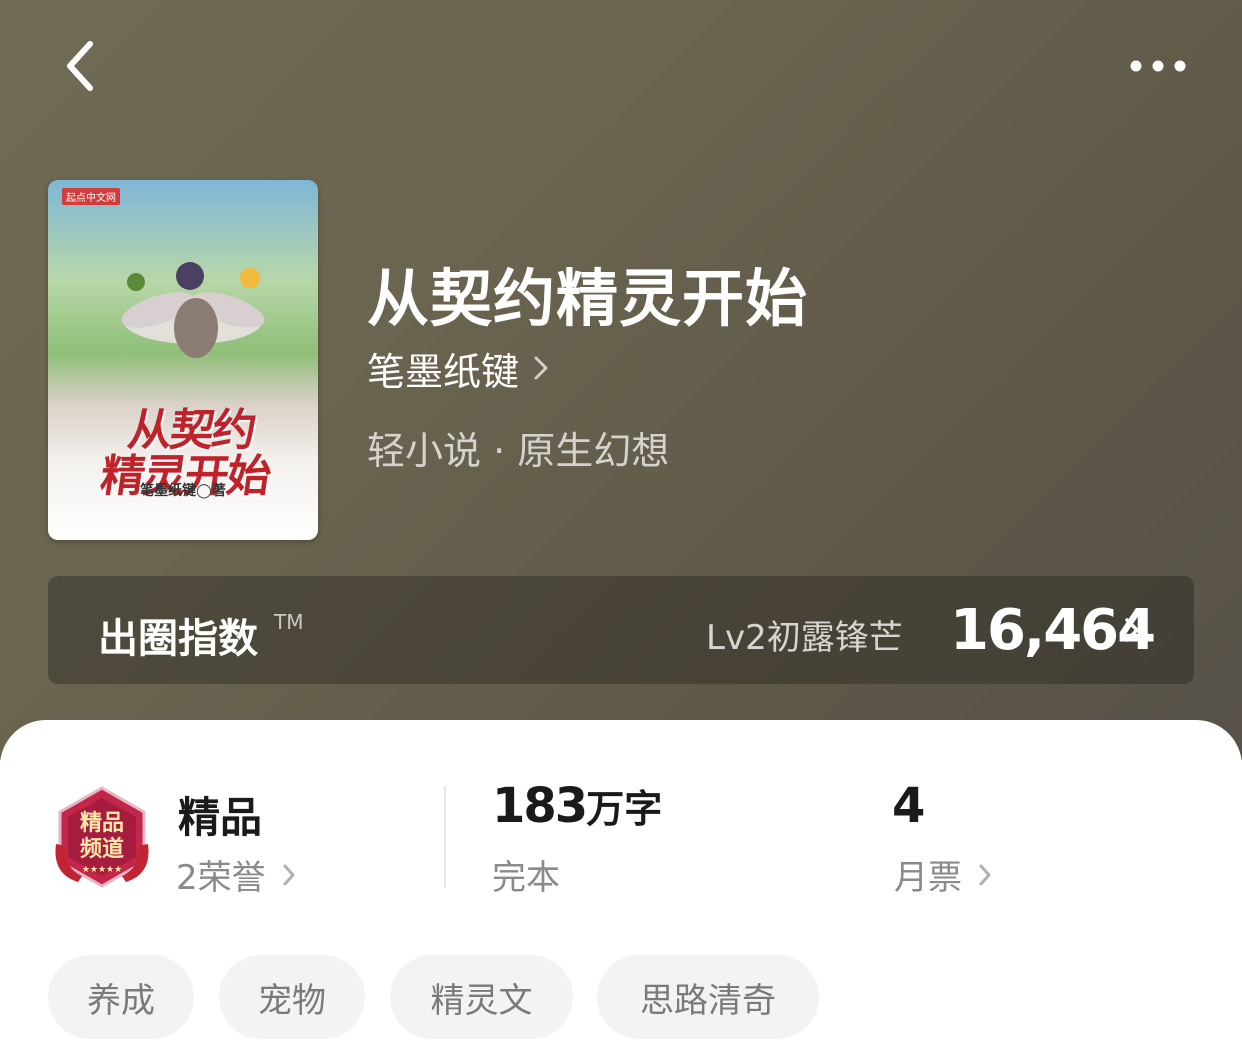 This screenshot has width=1242, height=1063. Describe the element at coordinates (526, 878) in the screenshot. I see `completion-status: 完本` at that location.